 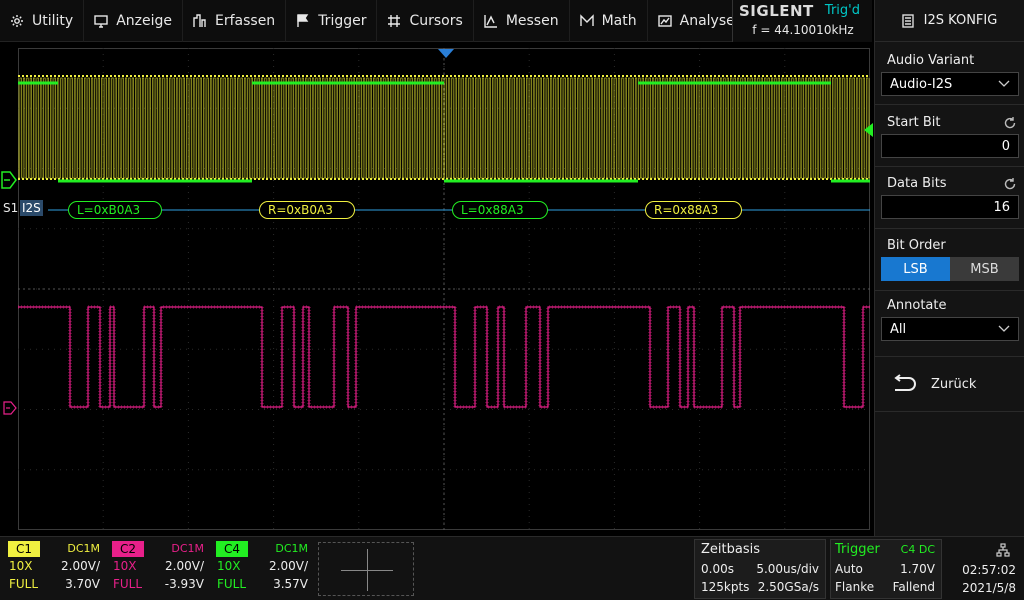 I want to click on menu-messen: Messen, so click(x=522, y=21).